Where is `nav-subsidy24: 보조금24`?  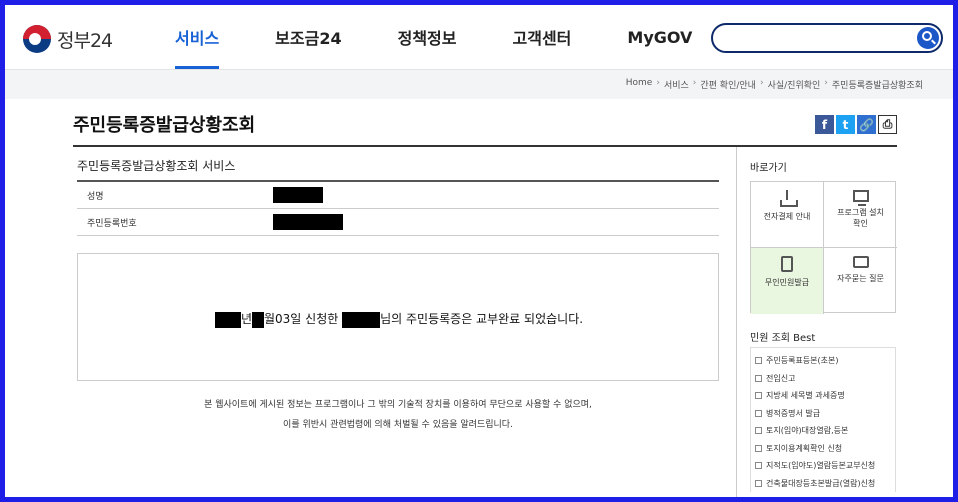
nav-subsidy24: 보조금24 is located at coordinates (308, 37).